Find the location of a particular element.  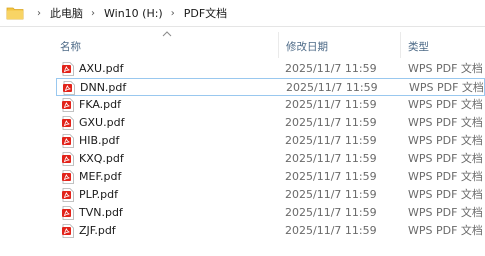

file-row: FKA.pdf 2025/11/7 11:59 WPS PDF 文档 is located at coordinates (270, 105).